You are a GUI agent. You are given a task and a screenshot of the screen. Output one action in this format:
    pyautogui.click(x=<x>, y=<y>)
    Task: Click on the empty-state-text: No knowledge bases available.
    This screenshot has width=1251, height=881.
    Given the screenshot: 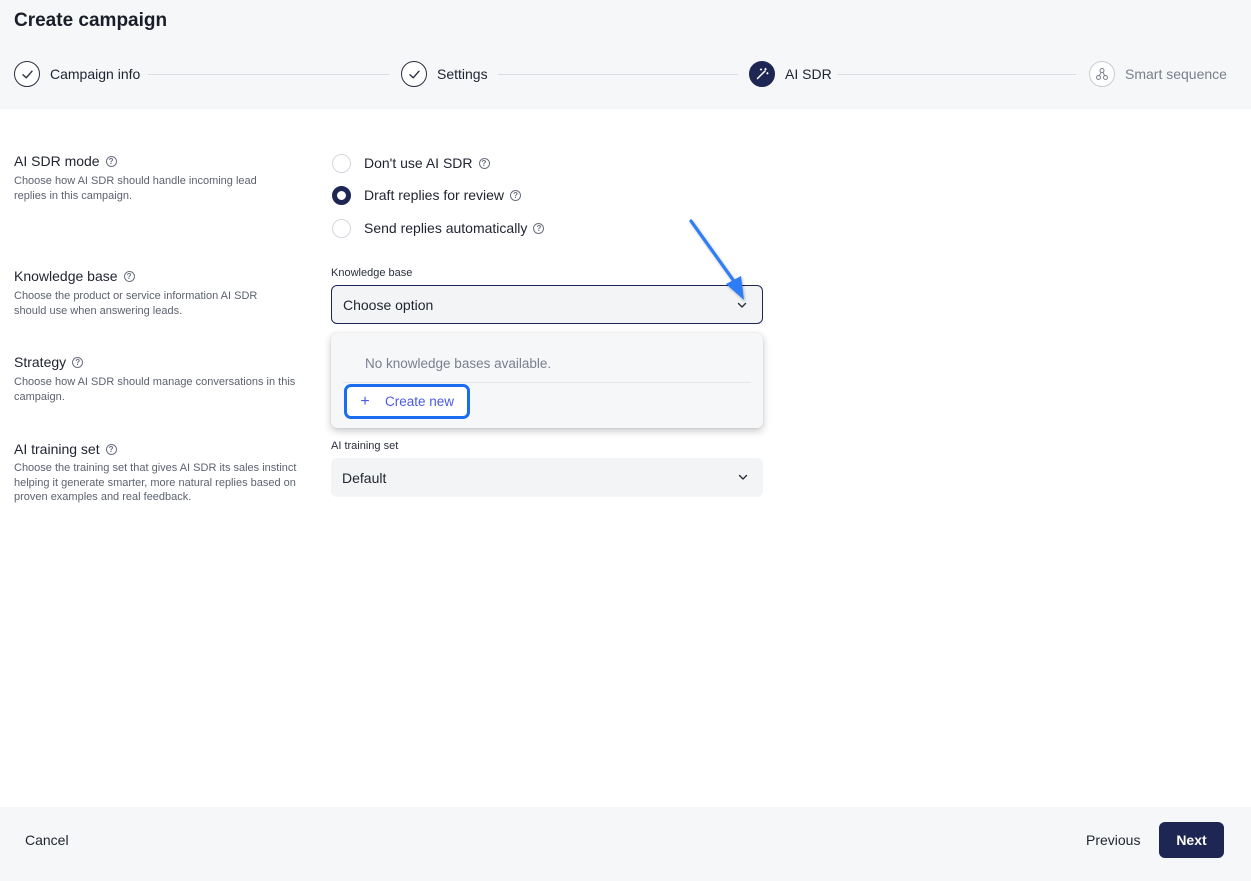 What is the action you would take?
    pyautogui.click(x=458, y=363)
    